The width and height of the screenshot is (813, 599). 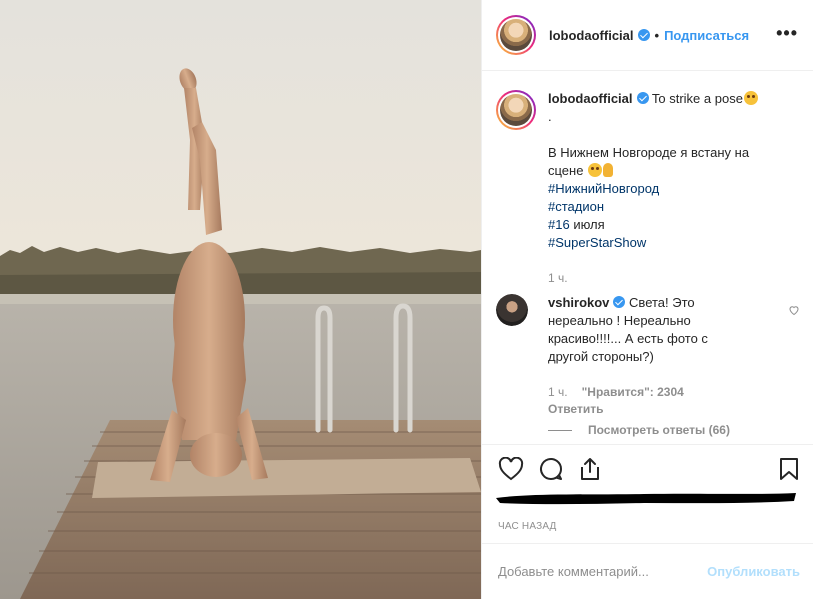 What do you see at coordinates (697, 98) in the screenshot?
I see `caption-title: To strike a pose` at bounding box center [697, 98].